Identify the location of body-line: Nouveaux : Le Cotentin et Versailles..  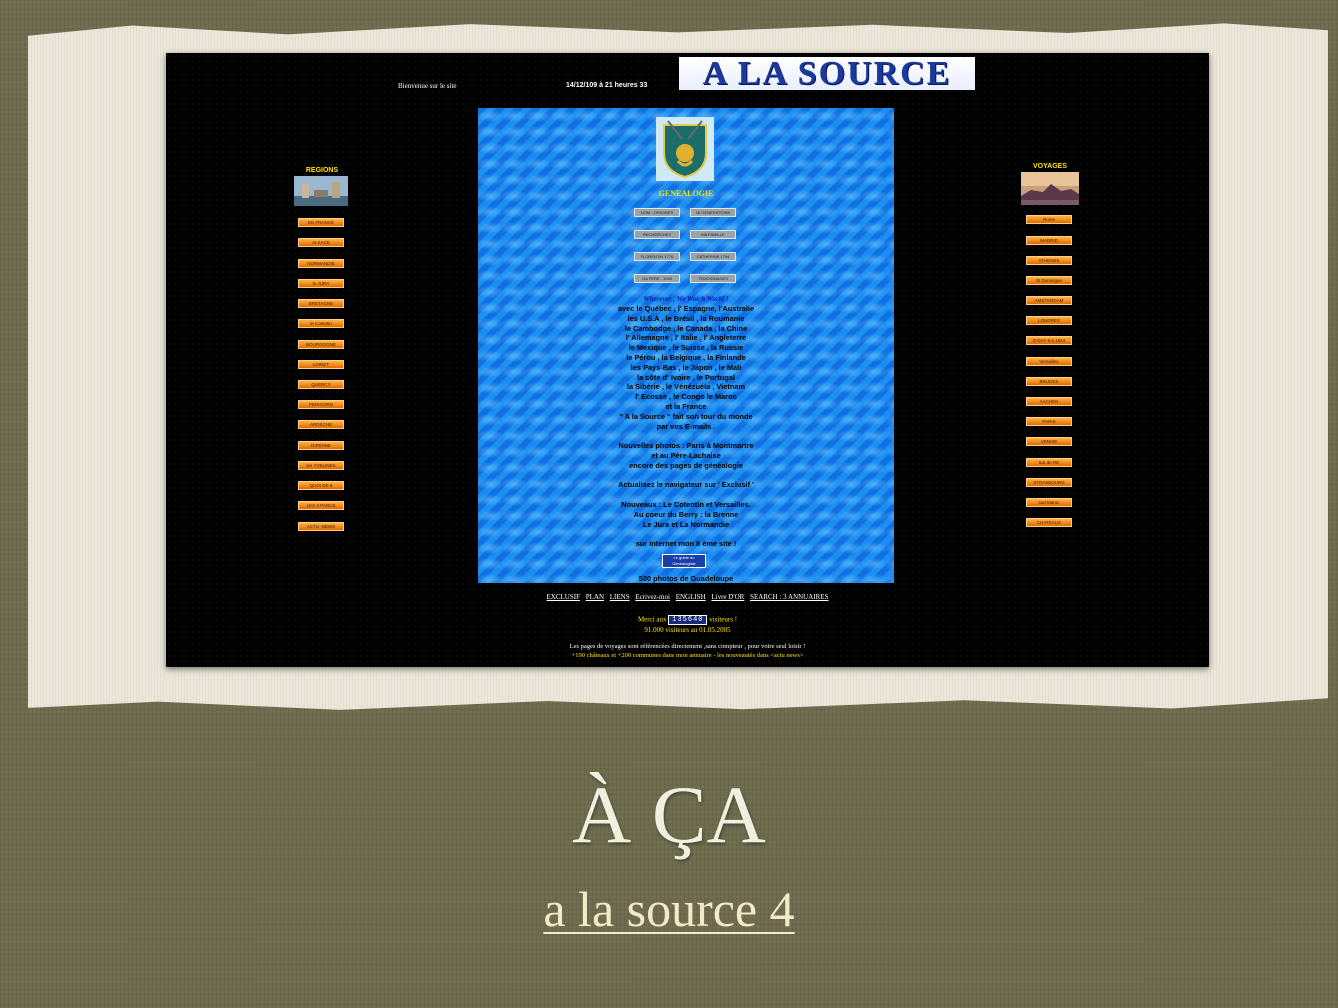
(686, 504).